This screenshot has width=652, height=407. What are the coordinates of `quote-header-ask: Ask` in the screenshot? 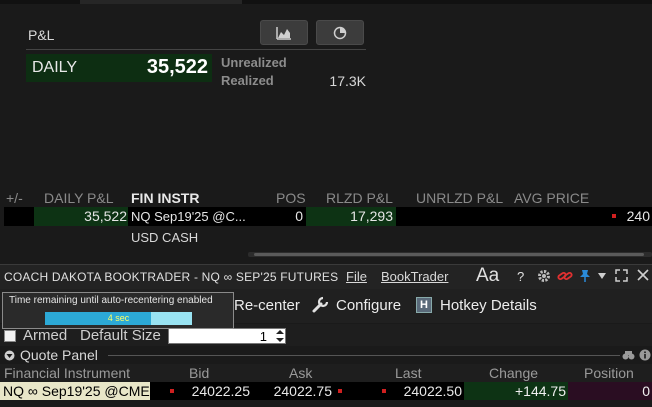 It's located at (300, 373).